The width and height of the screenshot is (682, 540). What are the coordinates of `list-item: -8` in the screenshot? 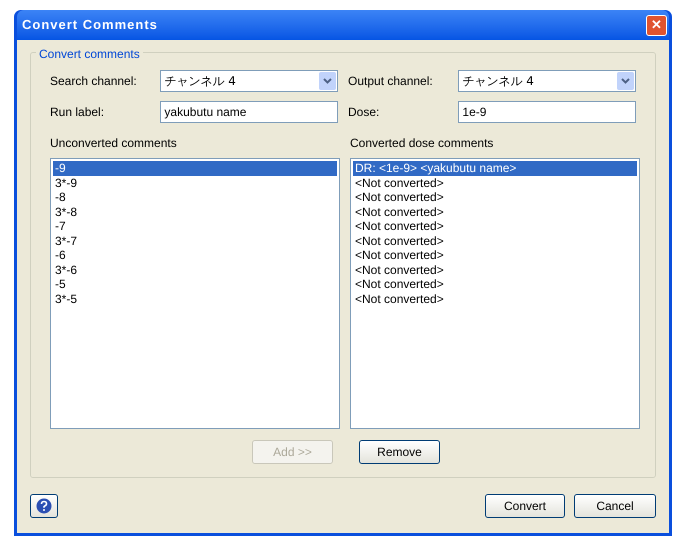 It's located at (195, 197).